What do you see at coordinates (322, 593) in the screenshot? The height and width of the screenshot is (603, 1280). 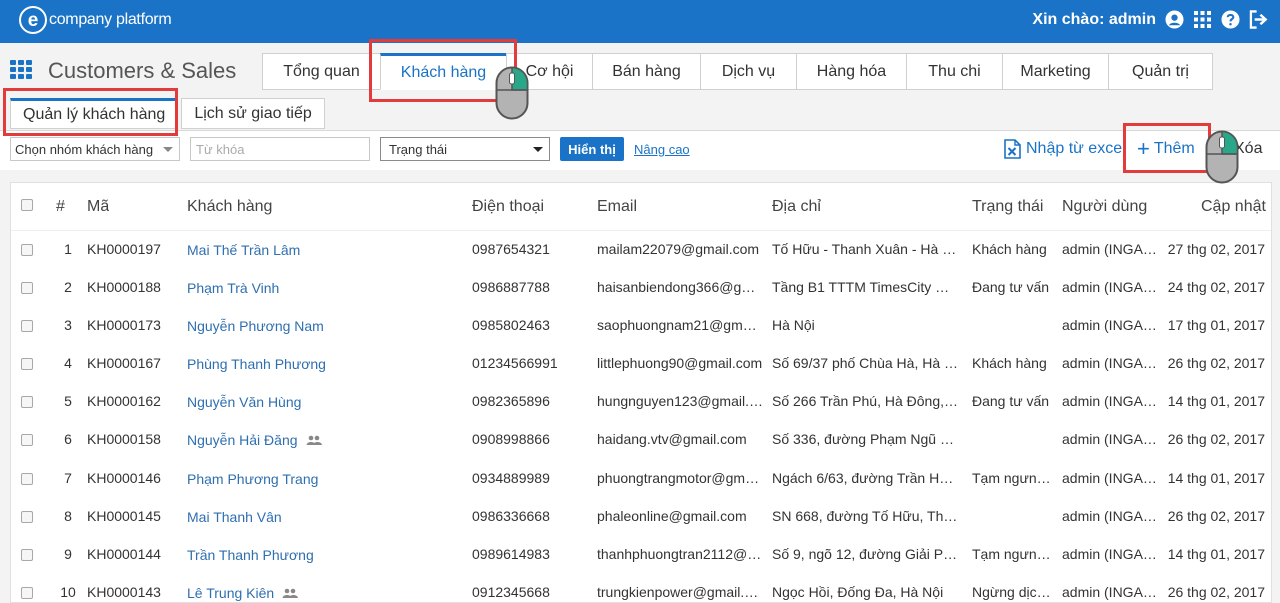 I see `customer-name-link: Lê Trung Kiên` at bounding box center [322, 593].